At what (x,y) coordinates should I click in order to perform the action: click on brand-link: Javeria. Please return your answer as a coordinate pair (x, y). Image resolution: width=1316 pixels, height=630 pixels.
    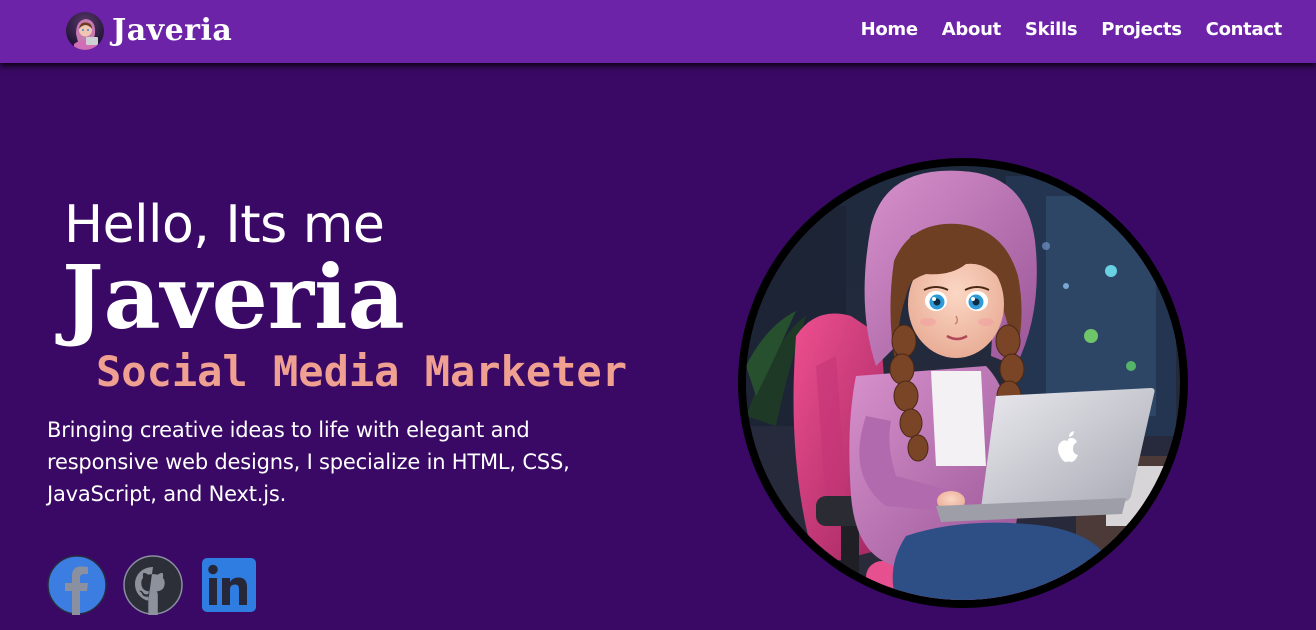
    Looking at the image, I should click on (149, 31).